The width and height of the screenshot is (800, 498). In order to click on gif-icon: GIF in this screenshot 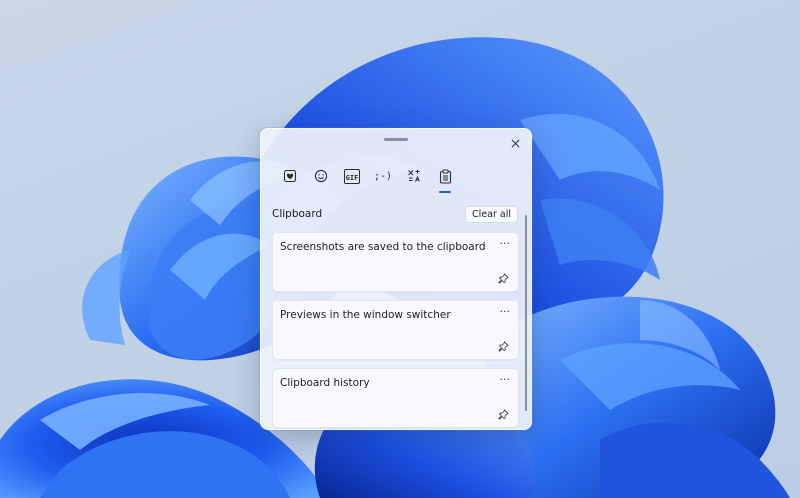, I will do `click(352, 176)`.